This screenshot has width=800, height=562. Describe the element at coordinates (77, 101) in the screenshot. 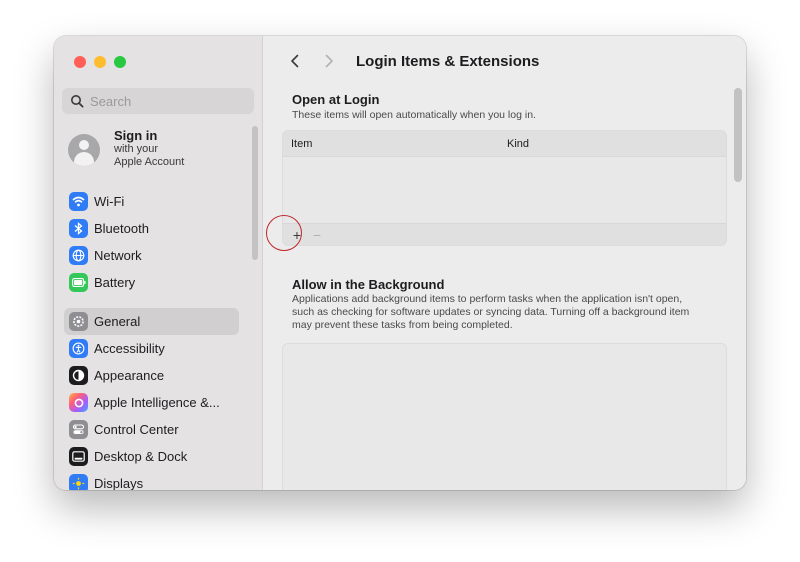

I see `search-icon` at that location.